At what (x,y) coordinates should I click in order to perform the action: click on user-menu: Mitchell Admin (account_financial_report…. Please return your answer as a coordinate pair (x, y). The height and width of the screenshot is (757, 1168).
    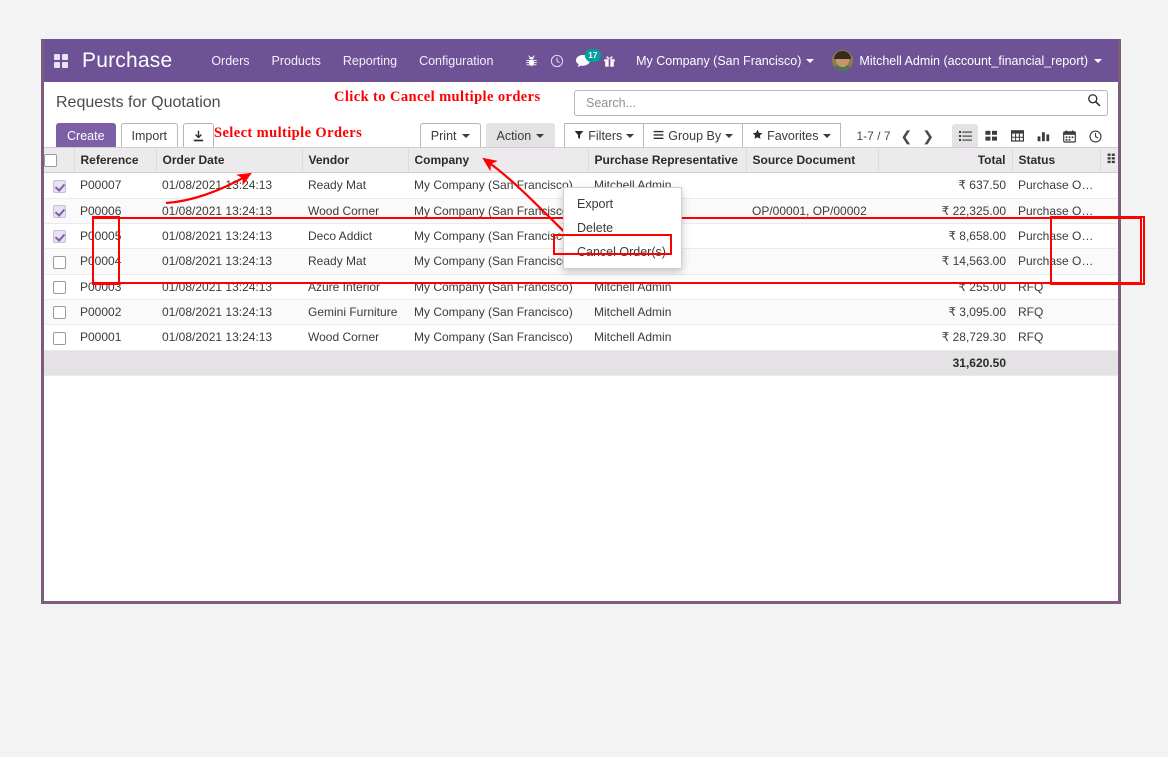
    Looking at the image, I should click on (964, 60).